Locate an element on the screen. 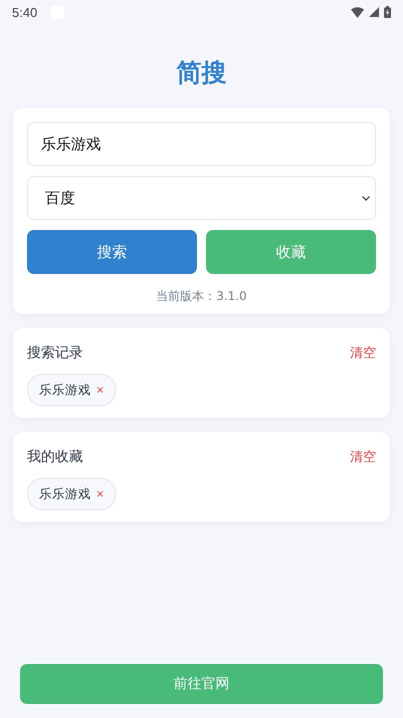 Image resolution: width=403 pixels, height=718 pixels. version-text: 当前版本：3.1.0 is located at coordinates (201, 296).